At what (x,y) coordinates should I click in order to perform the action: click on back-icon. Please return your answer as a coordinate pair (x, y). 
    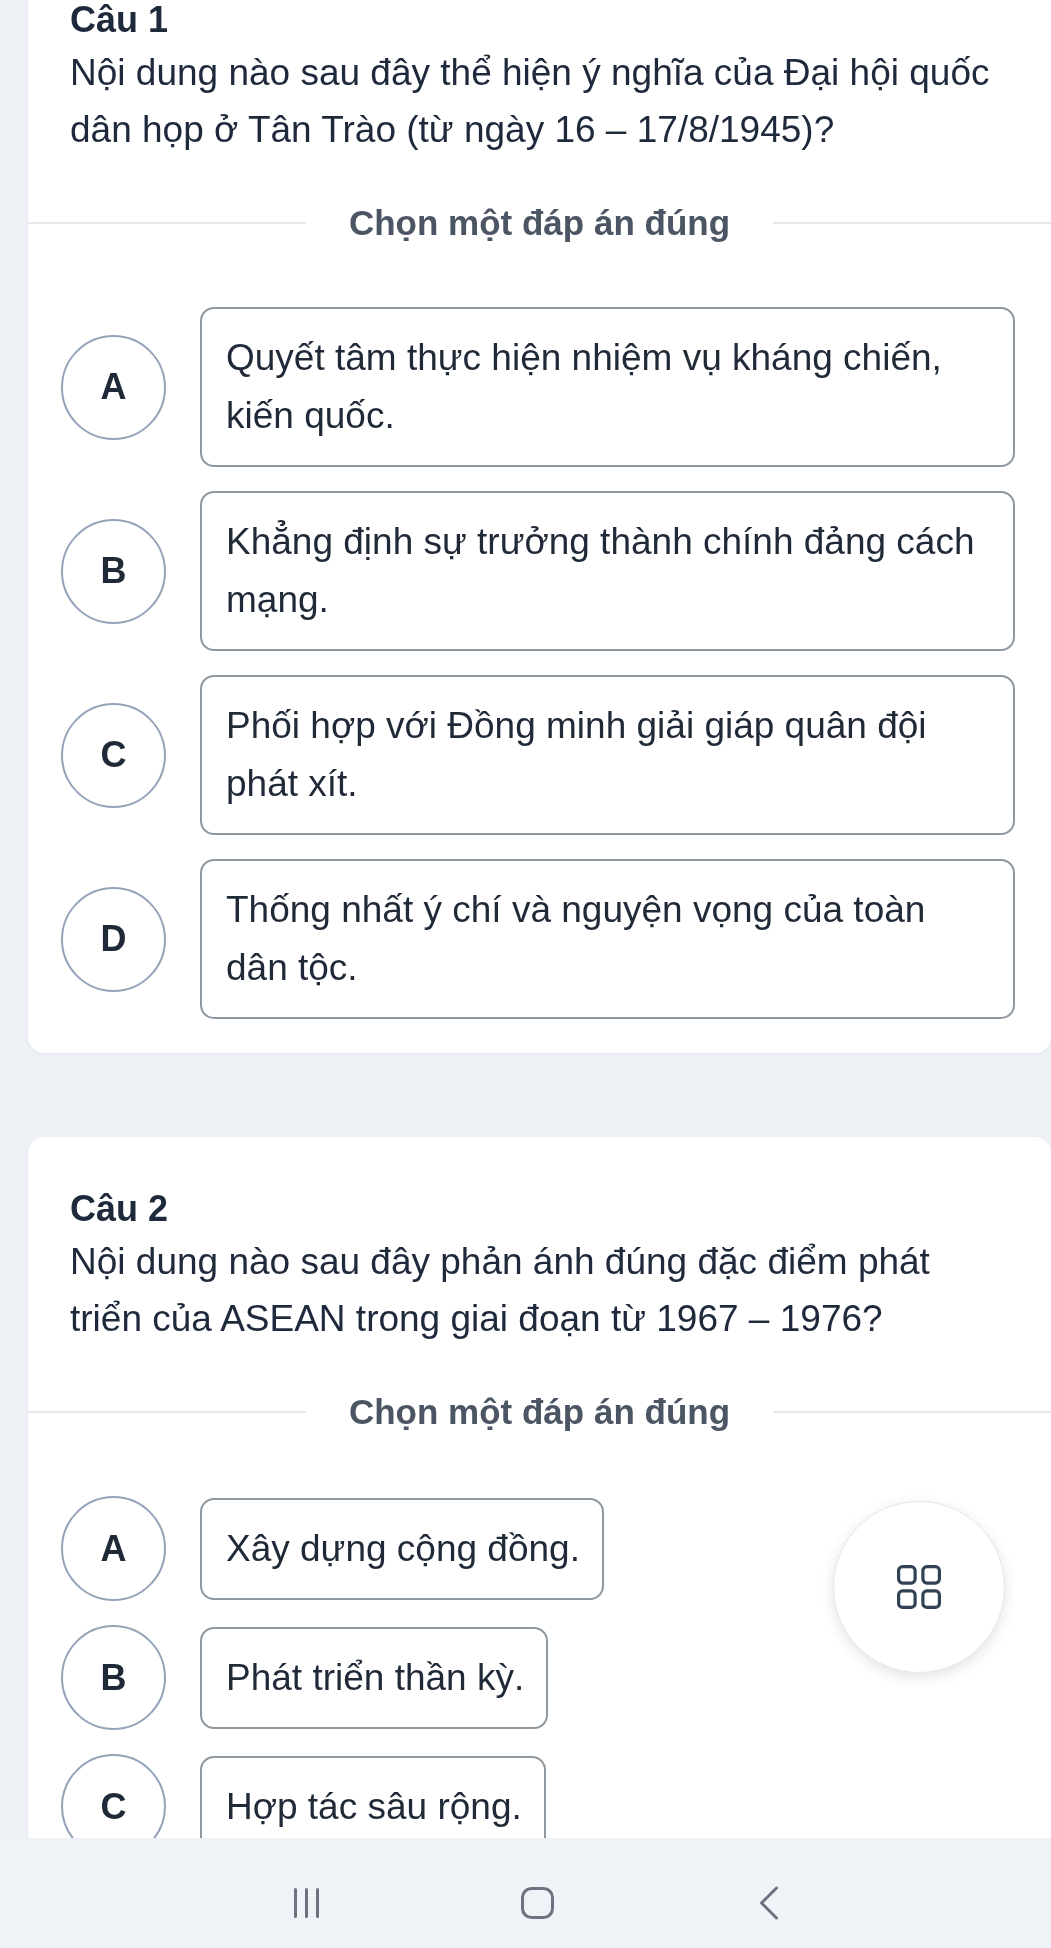
    Looking at the image, I should click on (768, 1903).